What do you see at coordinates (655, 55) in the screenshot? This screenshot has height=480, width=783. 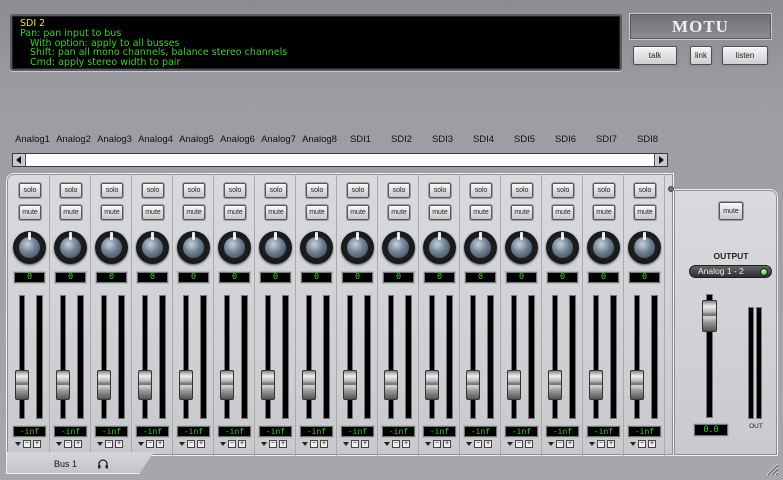 I see `talk-button: talk` at bounding box center [655, 55].